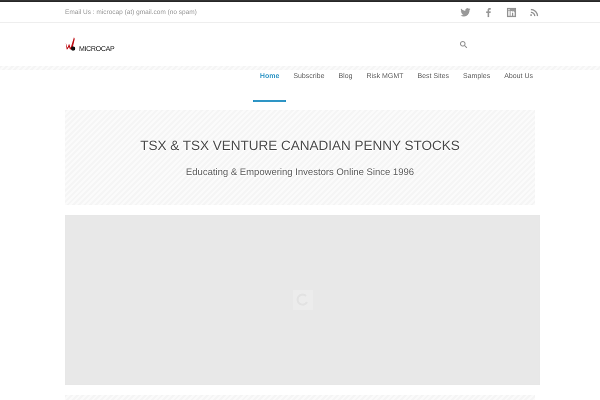 This screenshot has width=600, height=400. What do you see at coordinates (463, 44) in the screenshot?
I see `search-icon` at bounding box center [463, 44].